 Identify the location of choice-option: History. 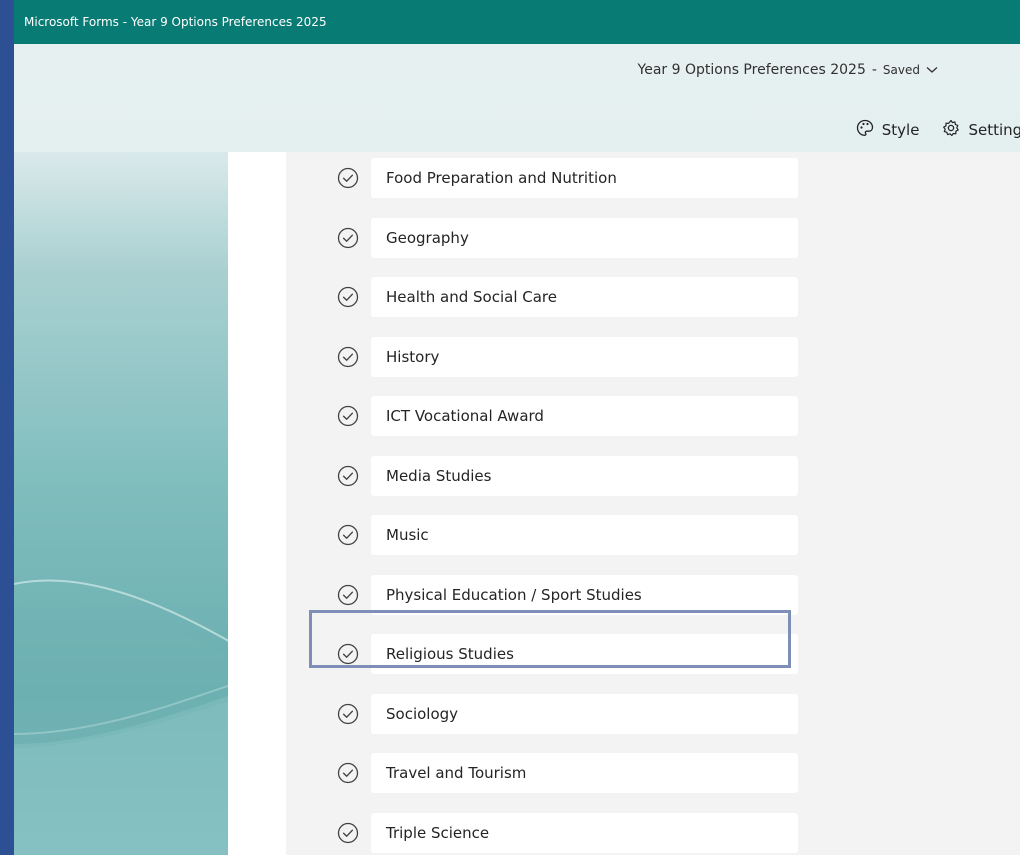
(562, 357).